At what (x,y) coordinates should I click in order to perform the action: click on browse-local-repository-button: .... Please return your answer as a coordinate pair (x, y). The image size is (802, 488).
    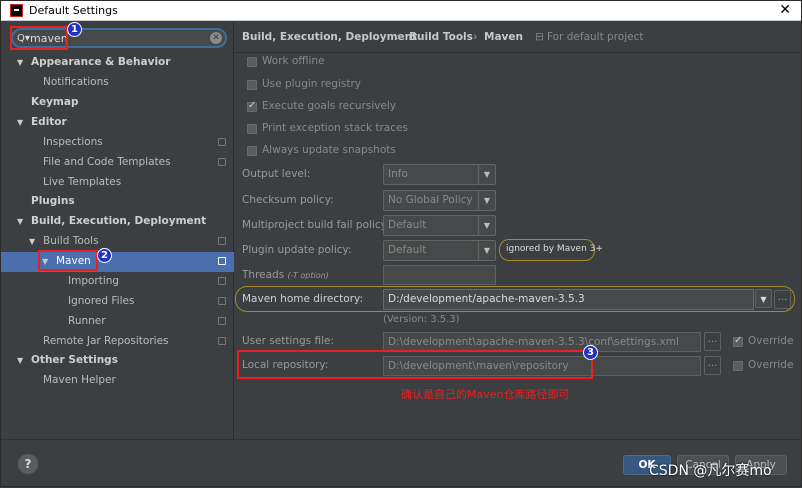
    Looking at the image, I should click on (712, 365).